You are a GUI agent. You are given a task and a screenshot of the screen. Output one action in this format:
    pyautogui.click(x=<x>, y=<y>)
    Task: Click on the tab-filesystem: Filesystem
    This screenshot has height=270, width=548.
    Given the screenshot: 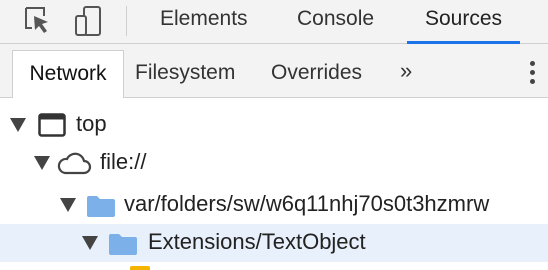 What is the action you would take?
    pyautogui.click(x=185, y=74)
    